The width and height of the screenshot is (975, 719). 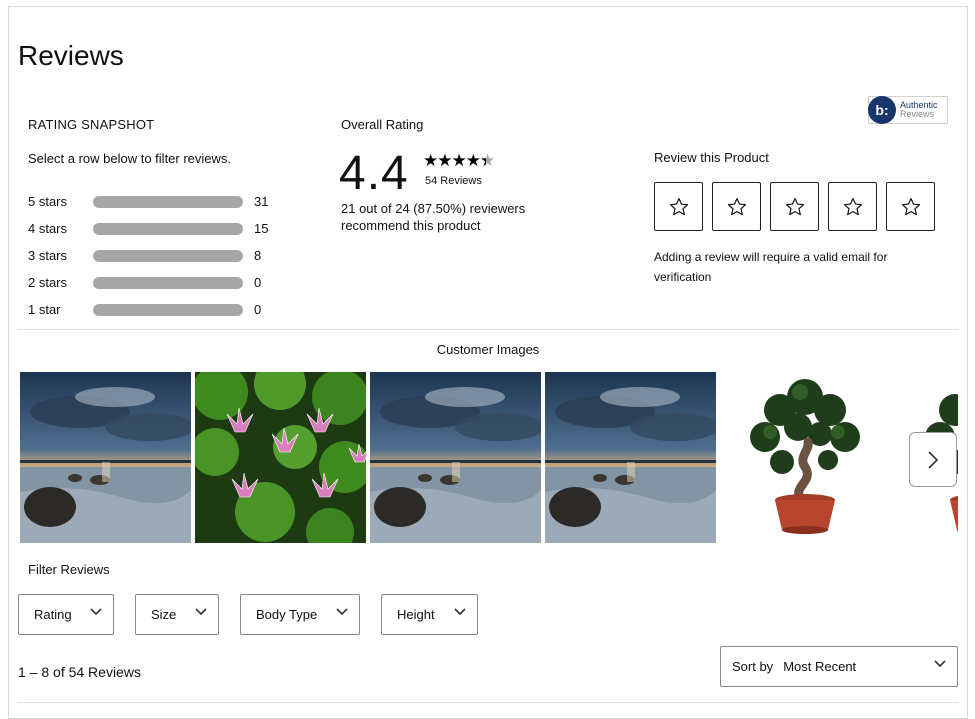 I want to click on filter-body-type-dropdown: Body Type, so click(x=300, y=614).